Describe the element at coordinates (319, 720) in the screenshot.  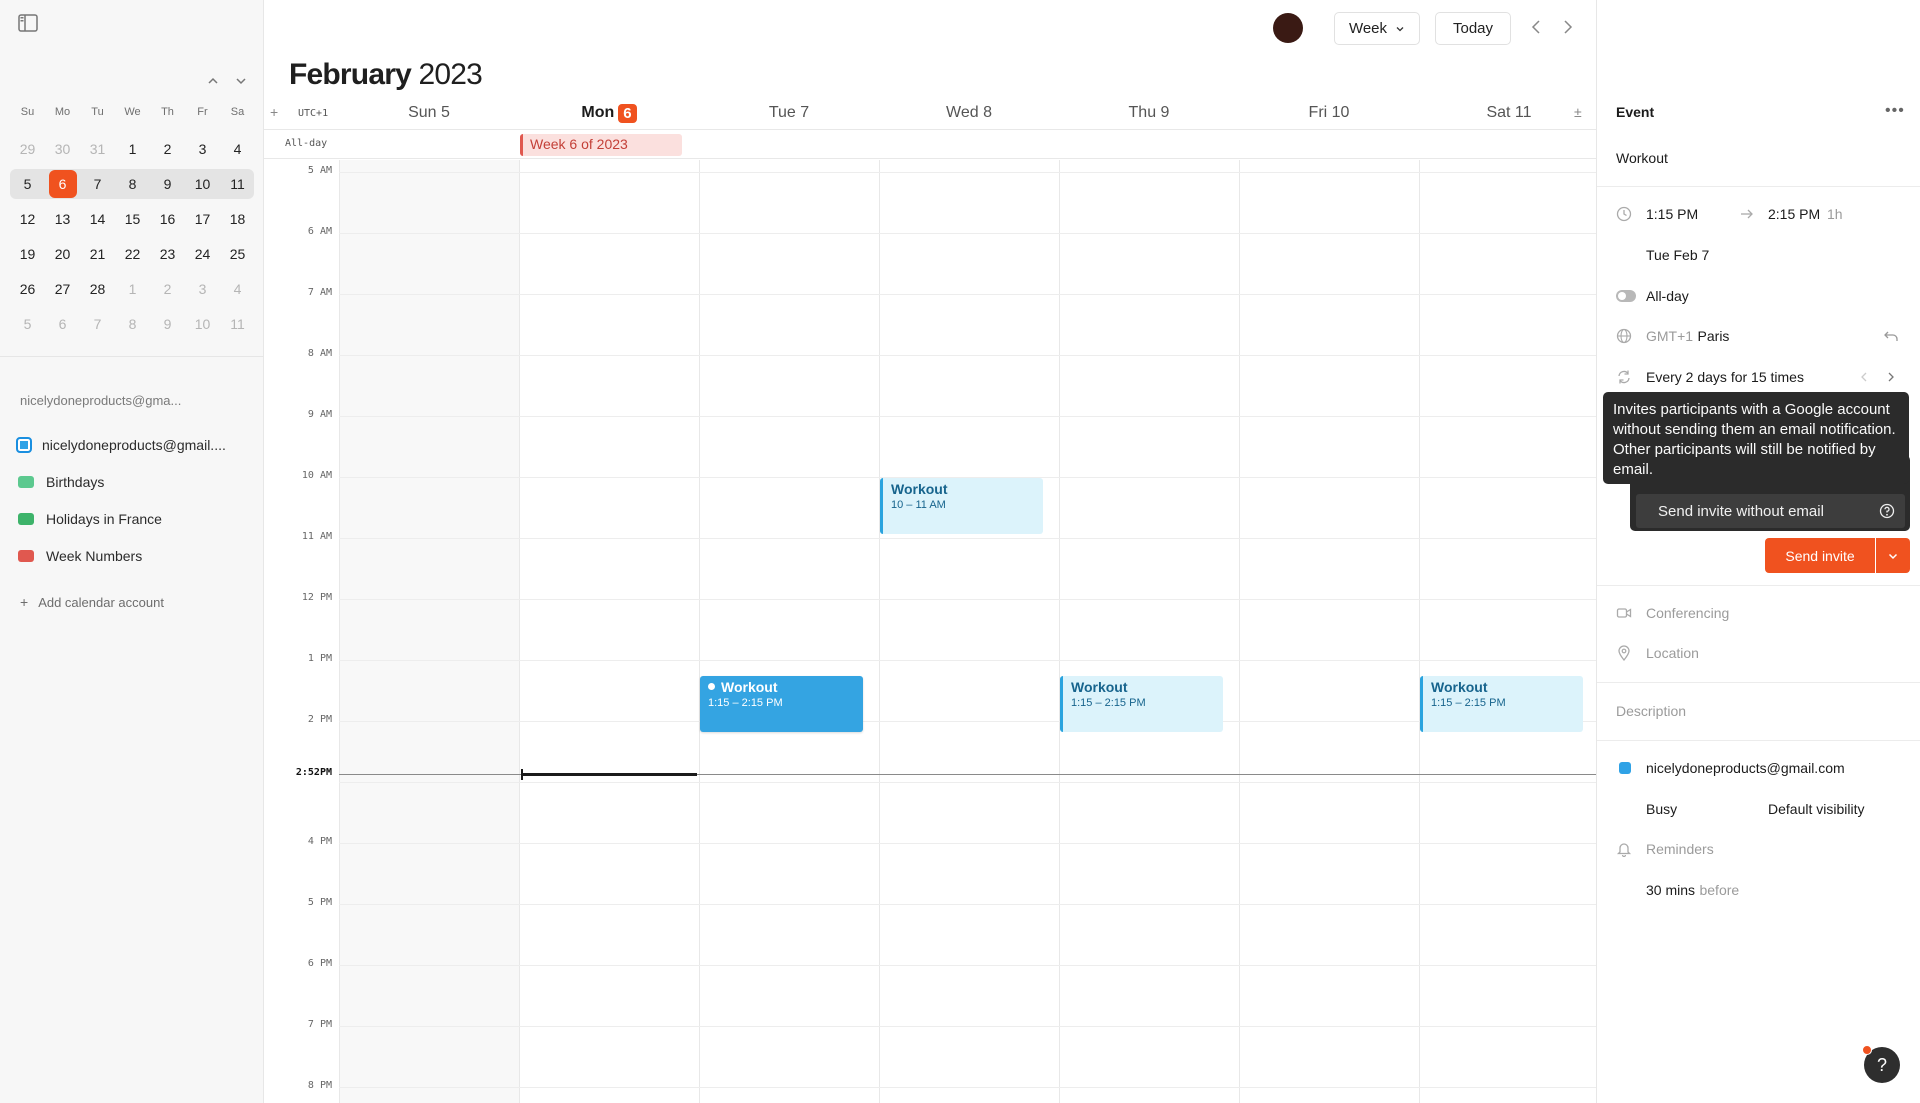
I see `hour-label: 2 PM` at that location.